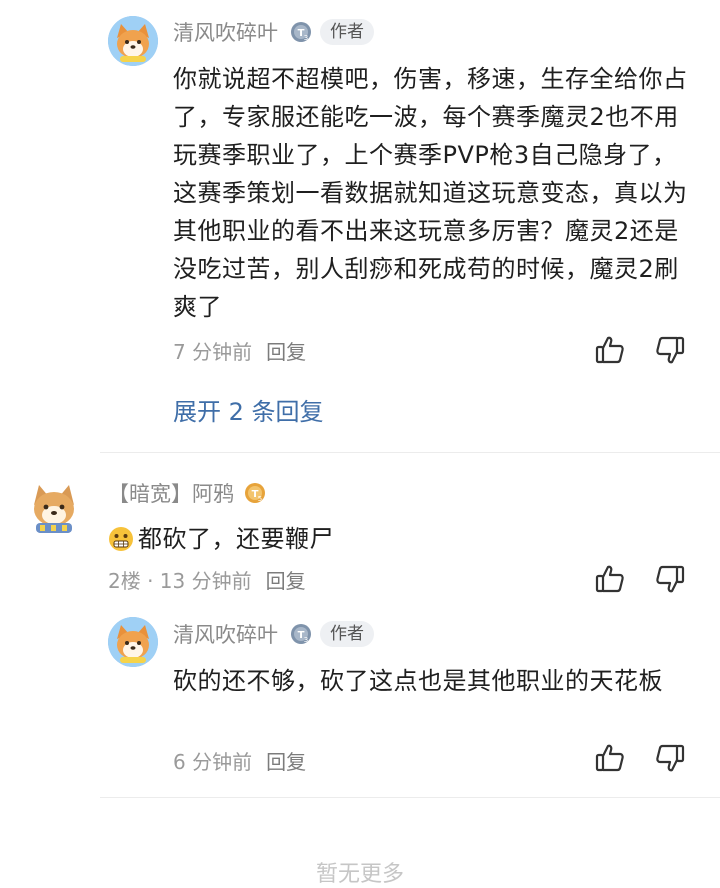  What do you see at coordinates (260, 499) in the screenshot?
I see `svg-text: 5` at bounding box center [260, 499].